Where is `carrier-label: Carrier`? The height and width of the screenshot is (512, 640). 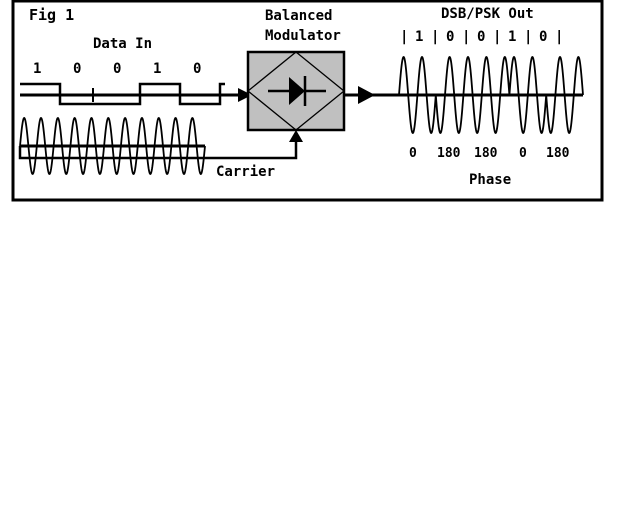
carrier-label: Carrier is located at coordinates (245, 172).